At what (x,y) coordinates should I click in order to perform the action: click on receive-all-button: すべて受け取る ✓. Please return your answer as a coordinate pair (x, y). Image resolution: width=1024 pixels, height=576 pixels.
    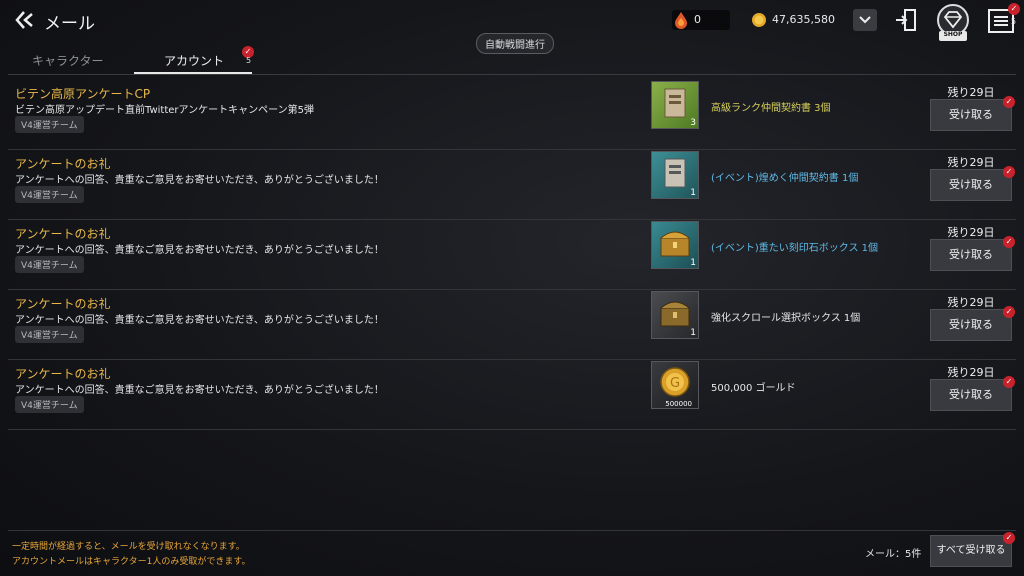
    Looking at the image, I should click on (972, 549).